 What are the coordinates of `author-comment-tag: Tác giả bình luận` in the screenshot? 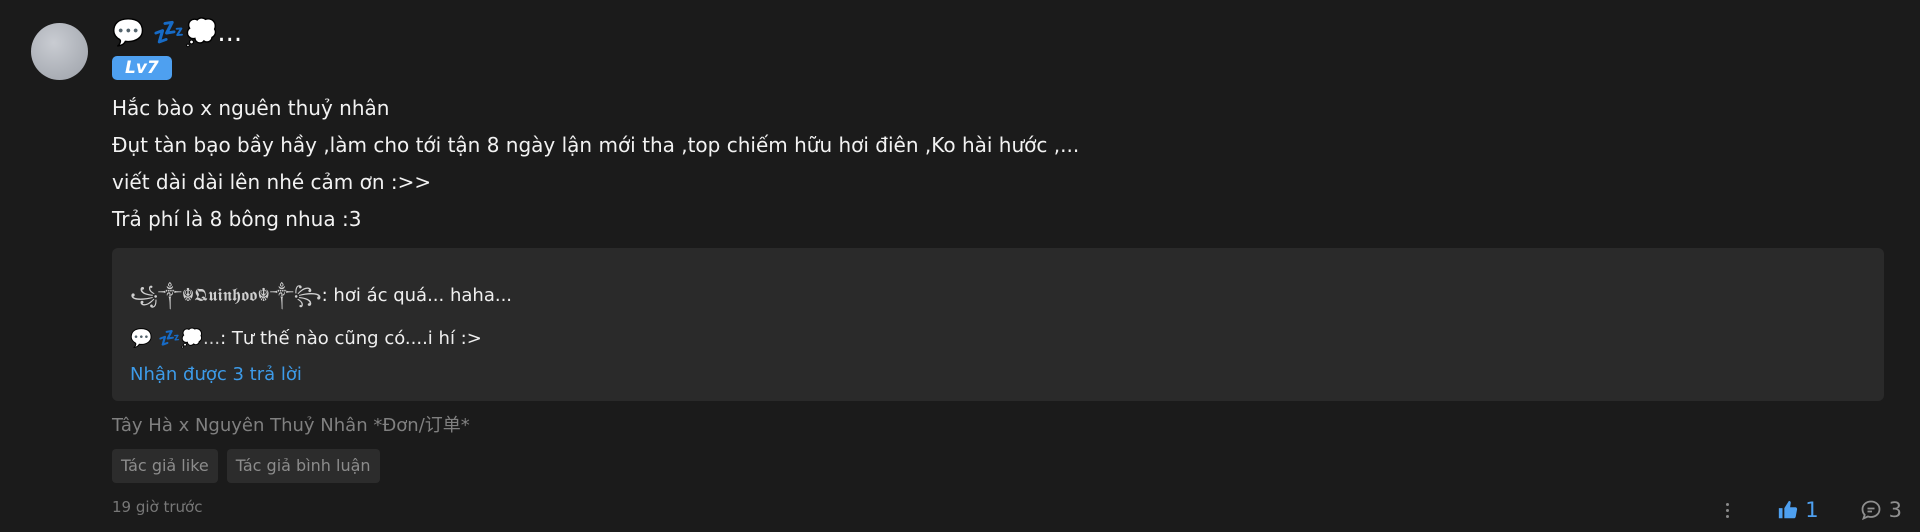 It's located at (303, 466).